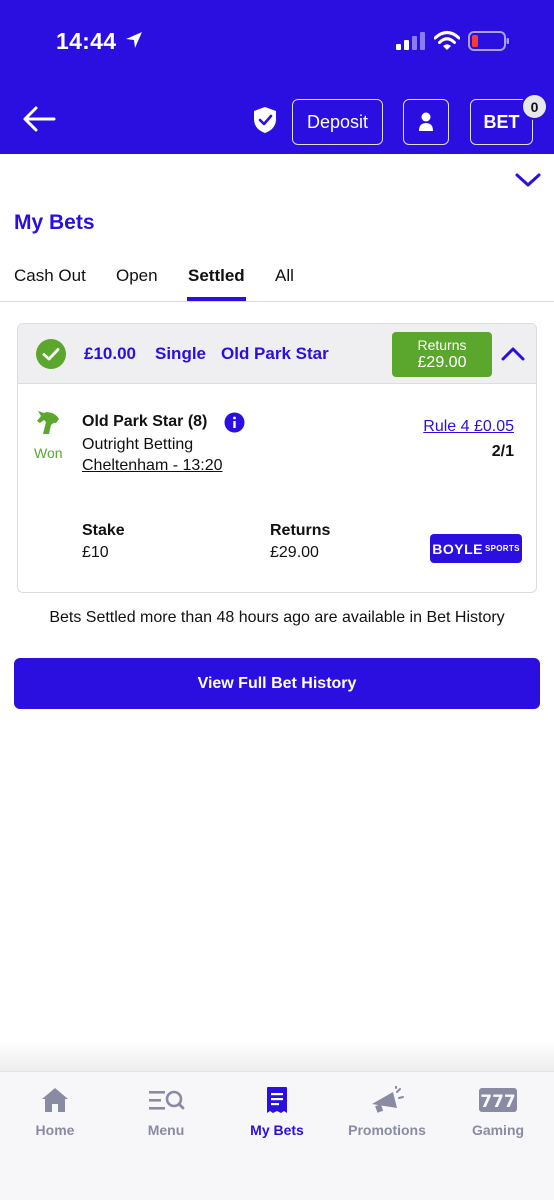  What do you see at coordinates (234, 422) in the screenshot?
I see `info-icon` at bounding box center [234, 422].